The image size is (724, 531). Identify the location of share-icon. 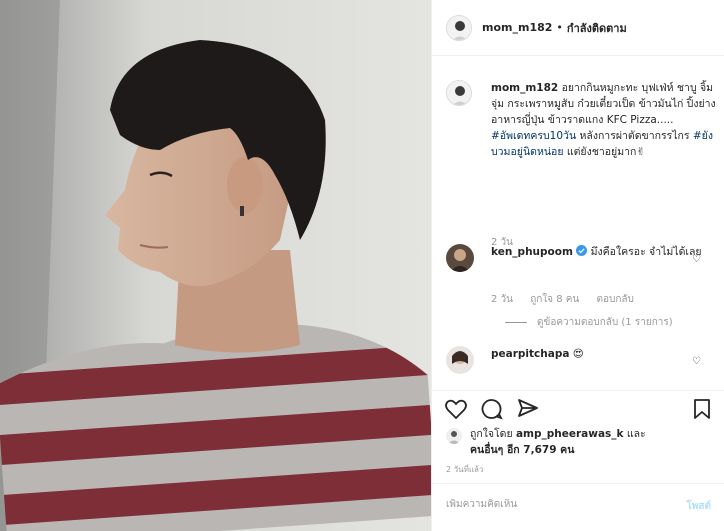
(528, 410).